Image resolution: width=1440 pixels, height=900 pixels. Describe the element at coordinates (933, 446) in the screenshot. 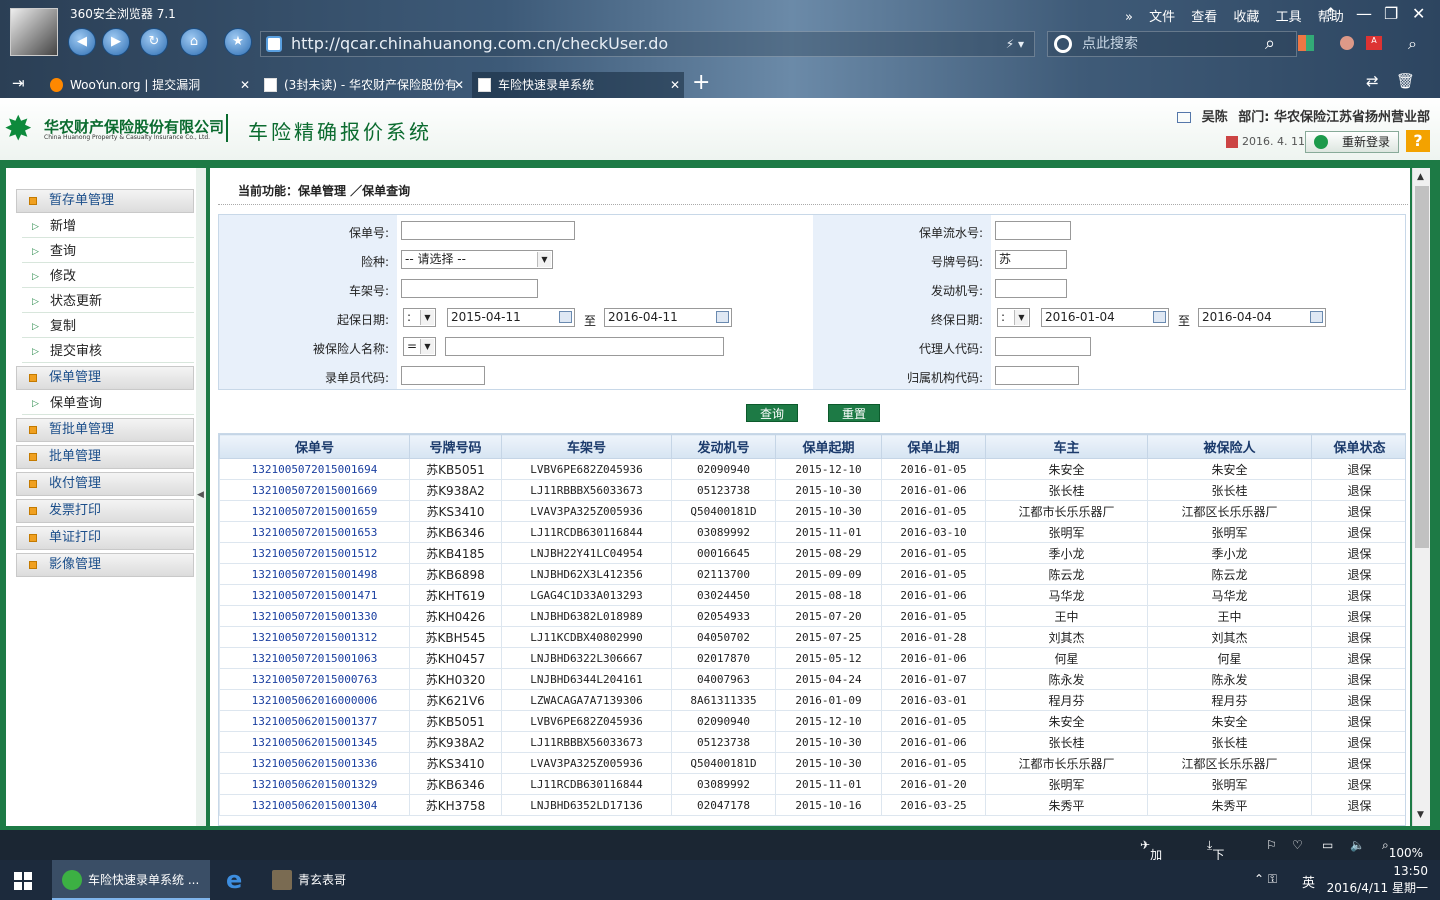

I see `col-end-date: 保单止期` at that location.